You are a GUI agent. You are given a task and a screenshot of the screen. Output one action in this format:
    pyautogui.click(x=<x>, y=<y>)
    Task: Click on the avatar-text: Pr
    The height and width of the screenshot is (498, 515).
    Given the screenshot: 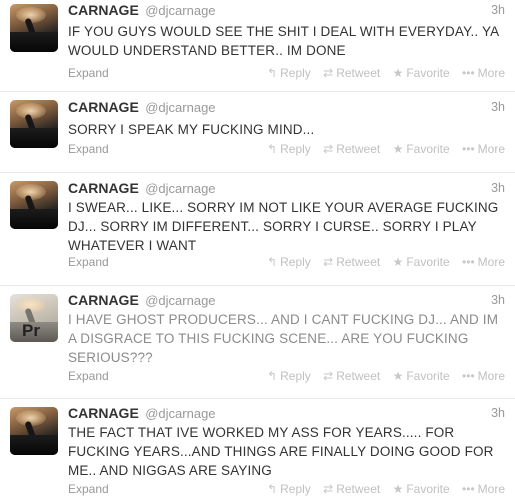 What is the action you would take?
    pyautogui.click(x=31, y=330)
    